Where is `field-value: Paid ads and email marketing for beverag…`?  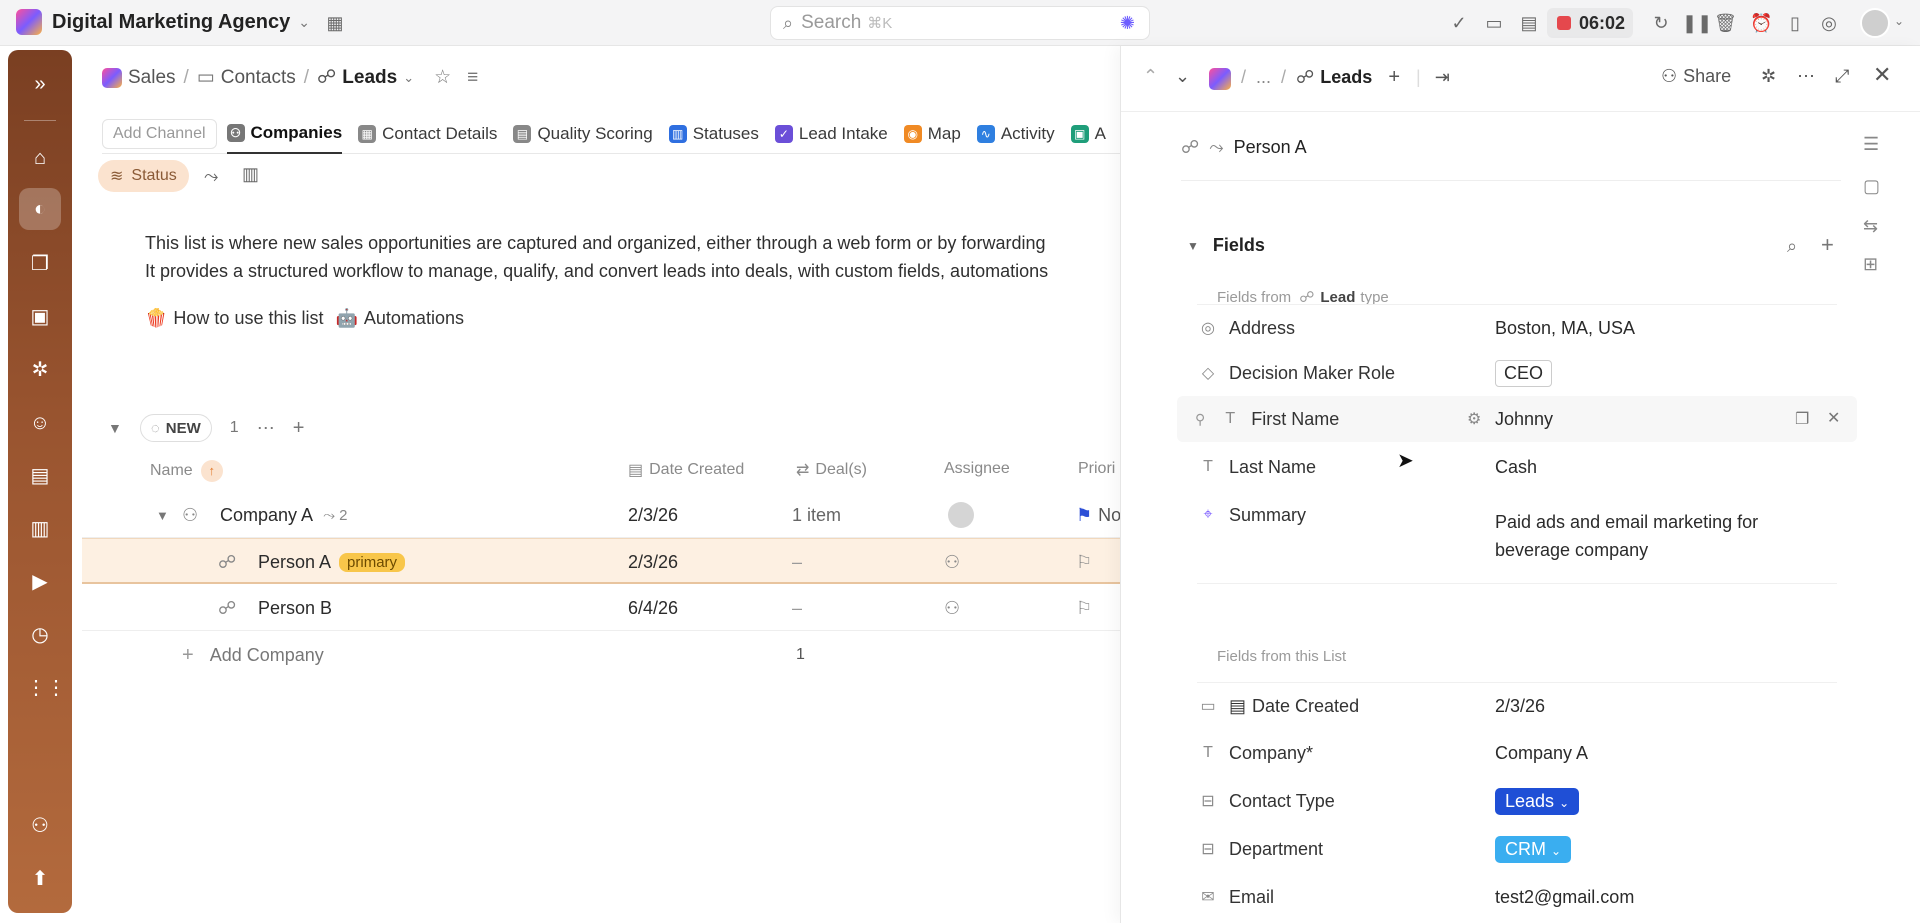
field-value: Paid ads and email marketing for beverag… is located at coordinates (1626, 536).